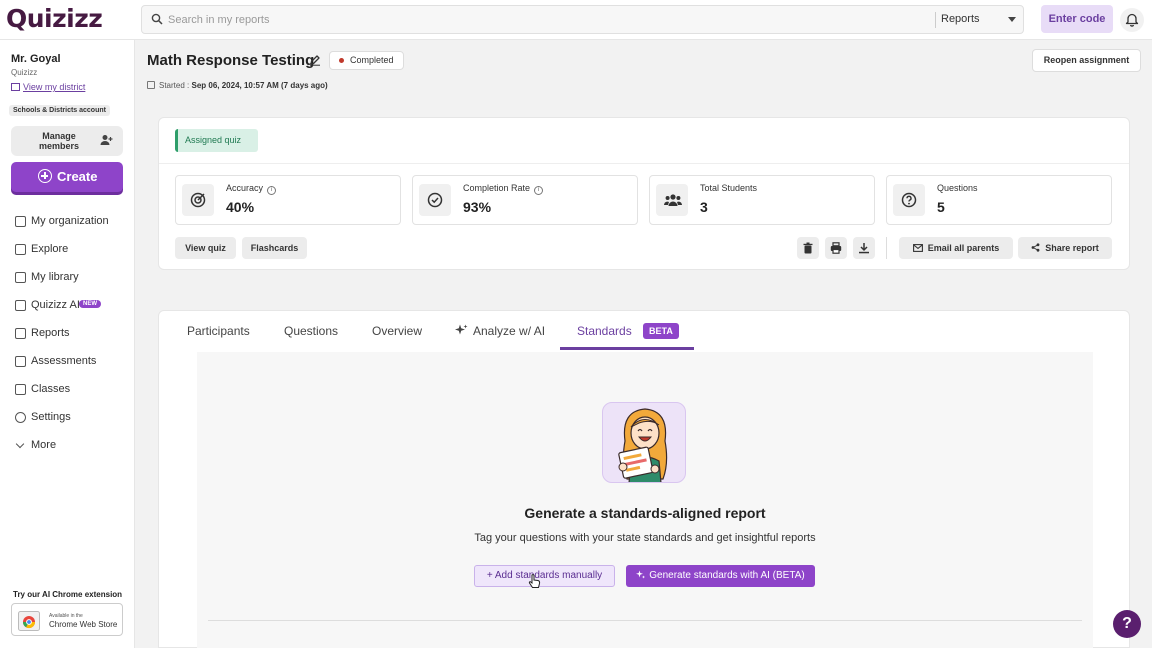 The image size is (1152, 648). I want to click on sidebar-item-my-organization: My organization, so click(67, 222).